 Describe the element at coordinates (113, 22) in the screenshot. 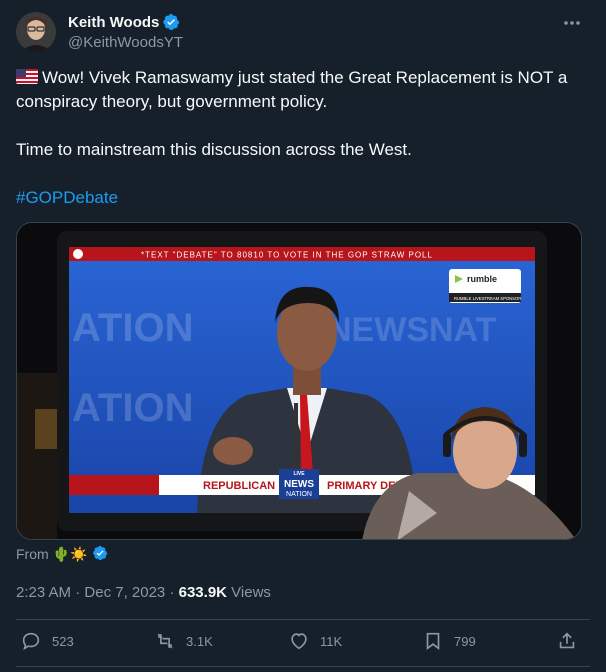

I see `display-name: Keith Woods` at that location.